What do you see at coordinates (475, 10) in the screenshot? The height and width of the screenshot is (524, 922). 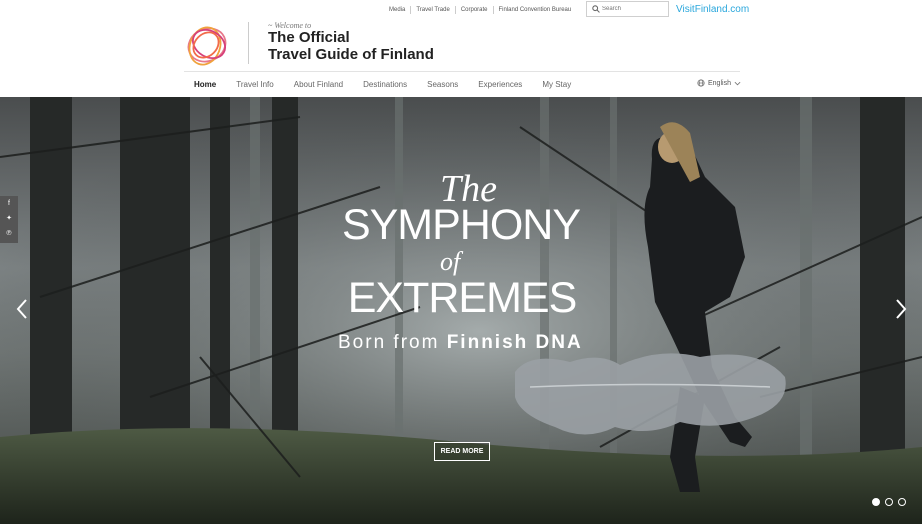 I see `utility-link-corporate: Corporate` at bounding box center [475, 10].